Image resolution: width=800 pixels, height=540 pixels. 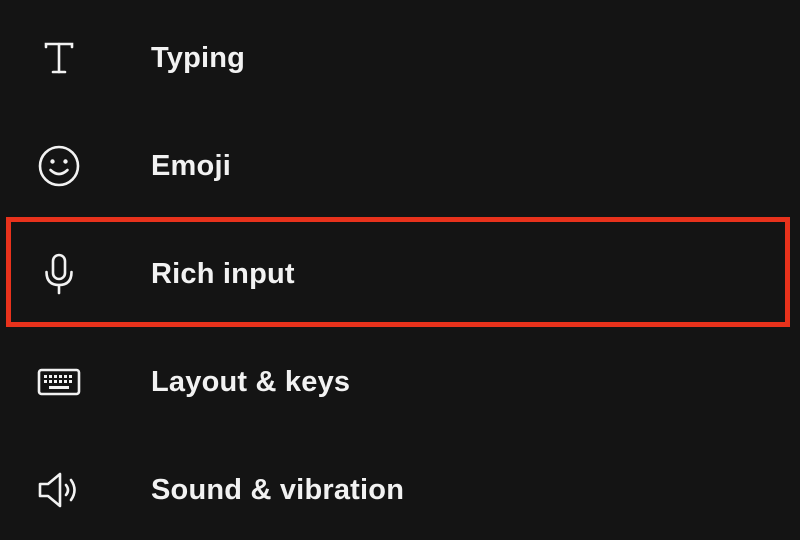 What do you see at coordinates (278, 489) in the screenshot?
I see `menu-item-label: Sound & vibration` at bounding box center [278, 489].